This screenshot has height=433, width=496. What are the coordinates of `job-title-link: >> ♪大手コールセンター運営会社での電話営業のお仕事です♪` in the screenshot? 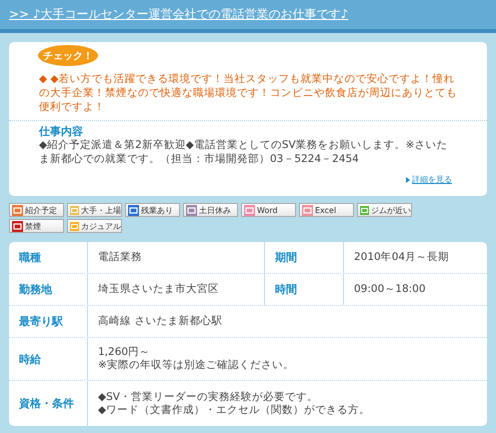 It's located at (178, 14).